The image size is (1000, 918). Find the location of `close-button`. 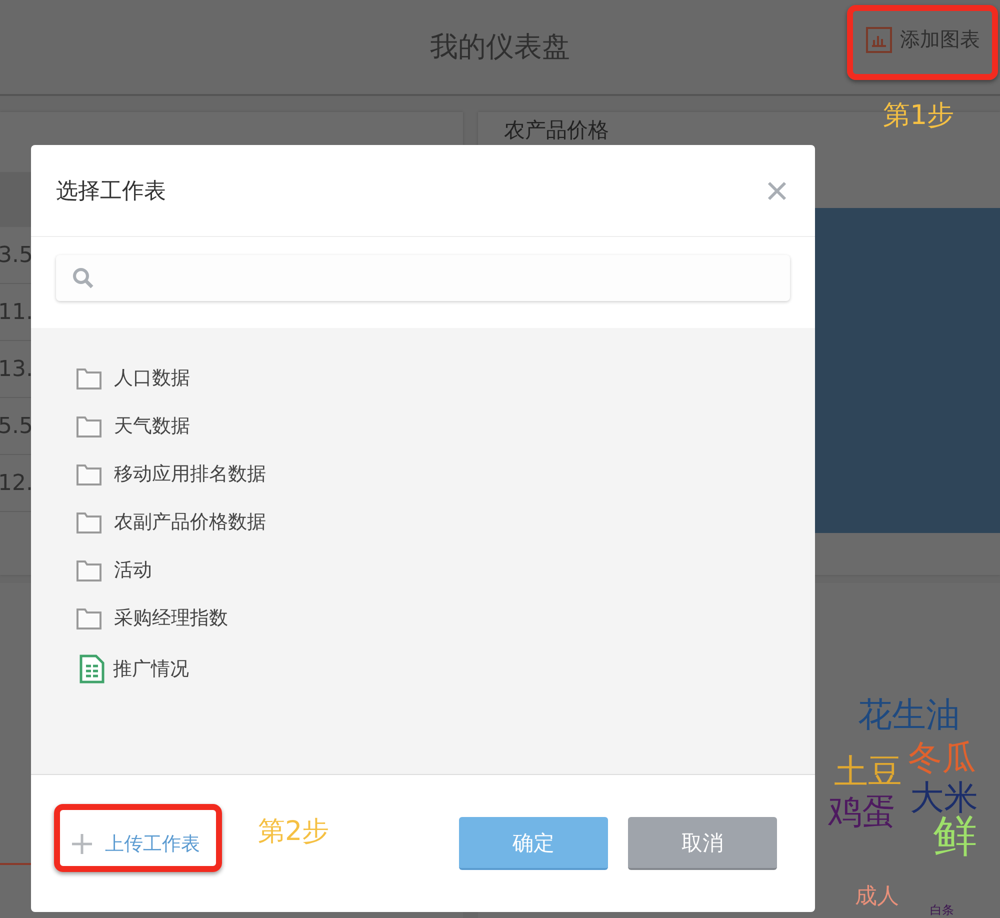

close-button is located at coordinates (777, 190).